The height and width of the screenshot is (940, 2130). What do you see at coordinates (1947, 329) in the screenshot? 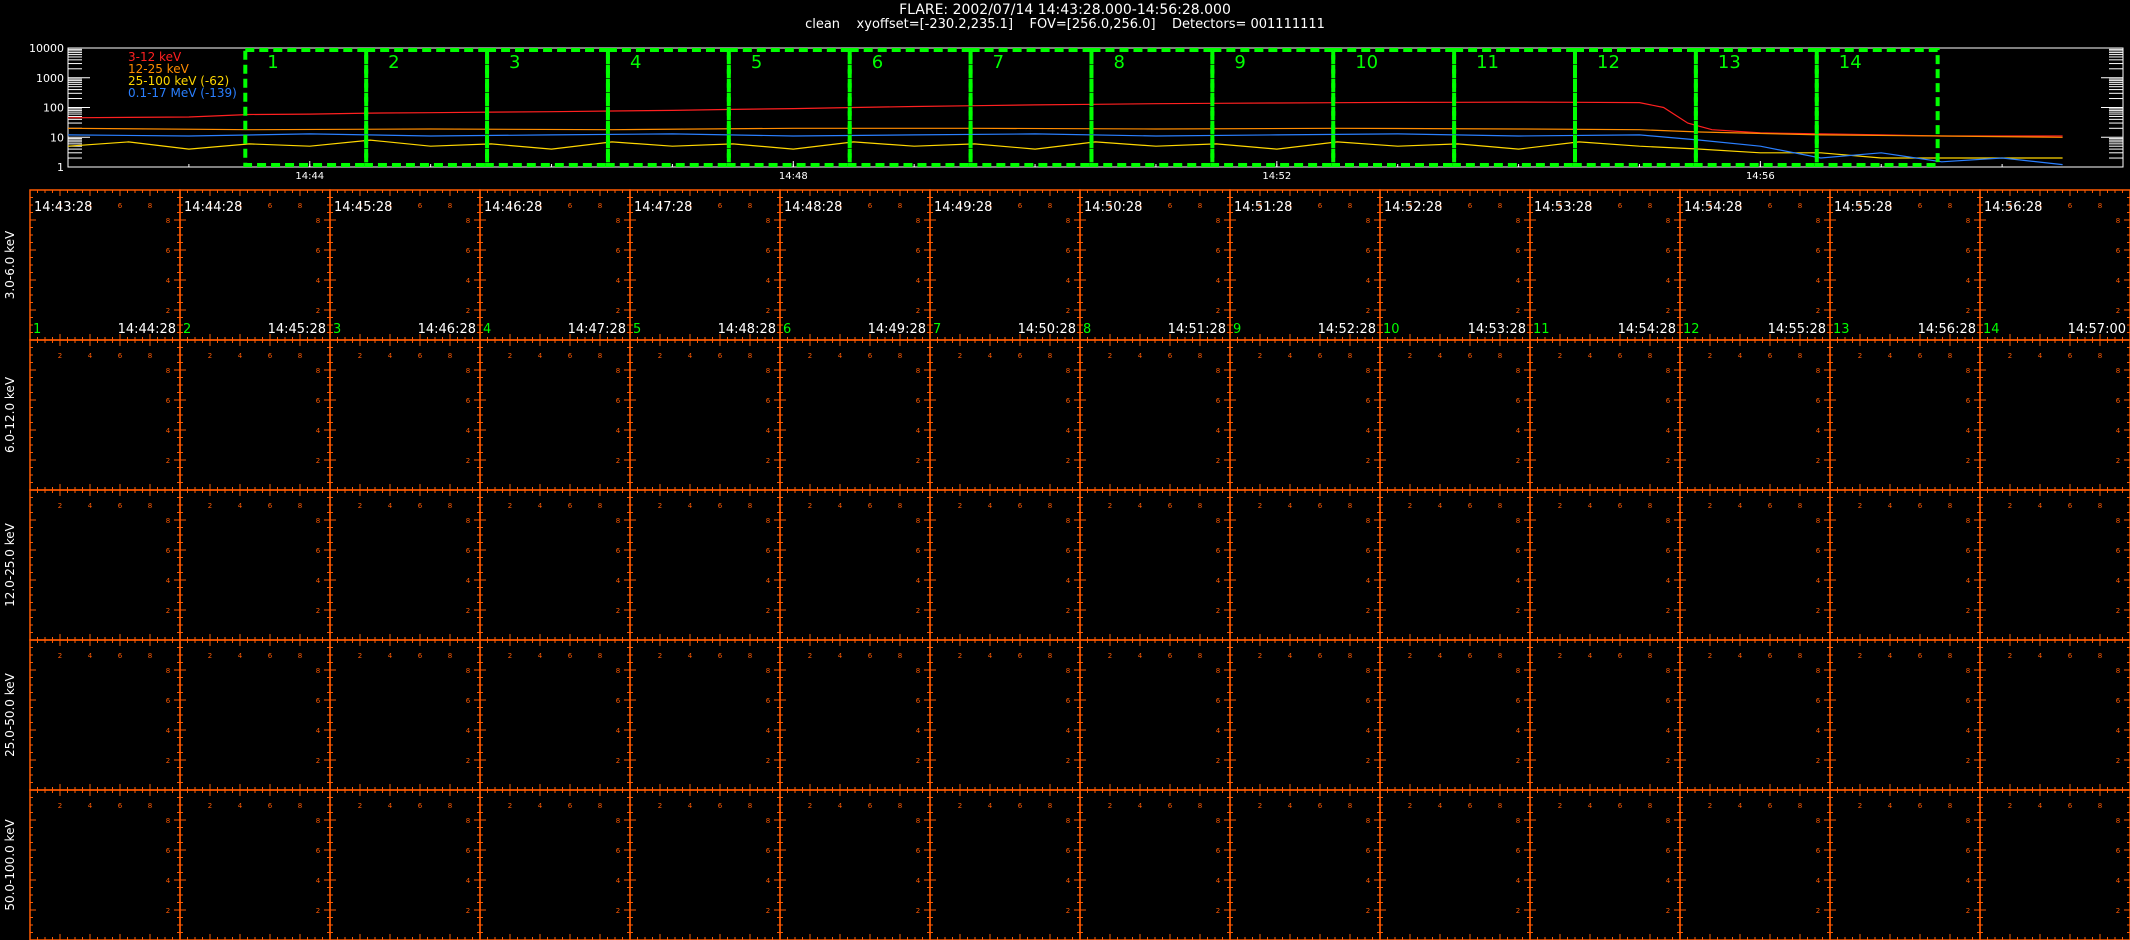
I see `cell-end-time: 14:56:28` at bounding box center [1947, 329].